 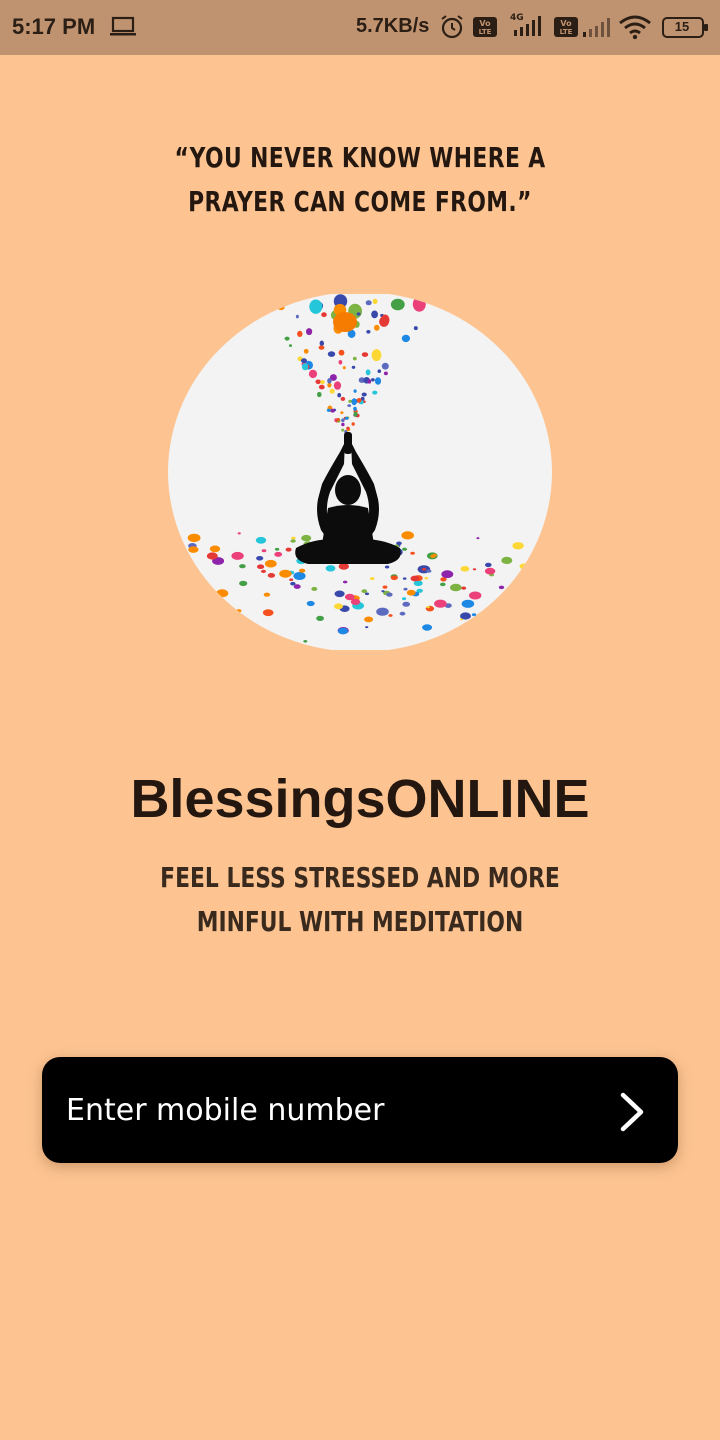 I want to click on network-speed: 5.7KB/s, so click(x=393, y=26).